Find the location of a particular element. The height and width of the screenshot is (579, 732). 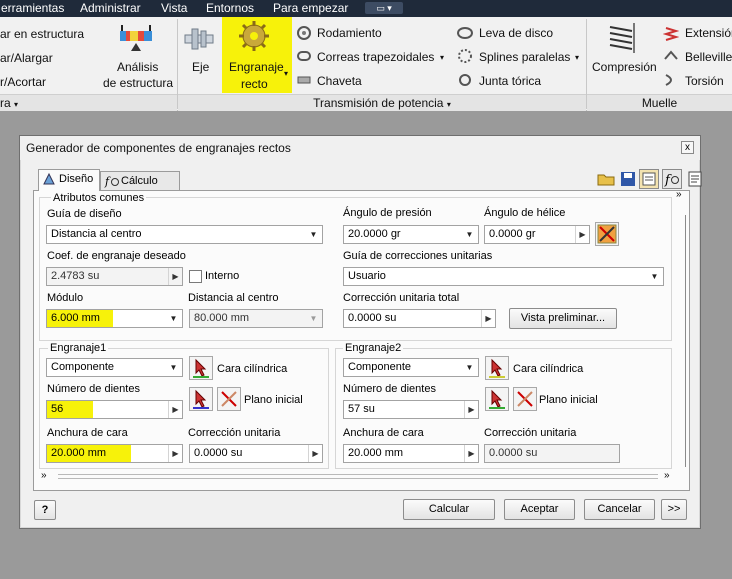

spline-label: Splines paralelas is located at coordinates (524, 57).